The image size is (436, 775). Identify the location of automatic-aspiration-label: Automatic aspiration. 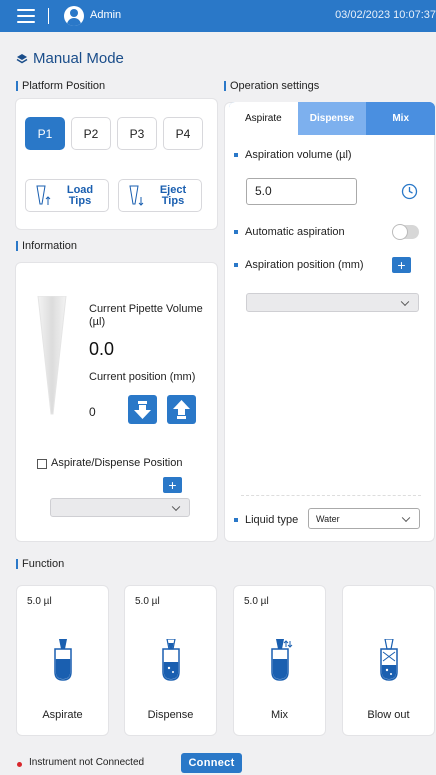
(289, 232).